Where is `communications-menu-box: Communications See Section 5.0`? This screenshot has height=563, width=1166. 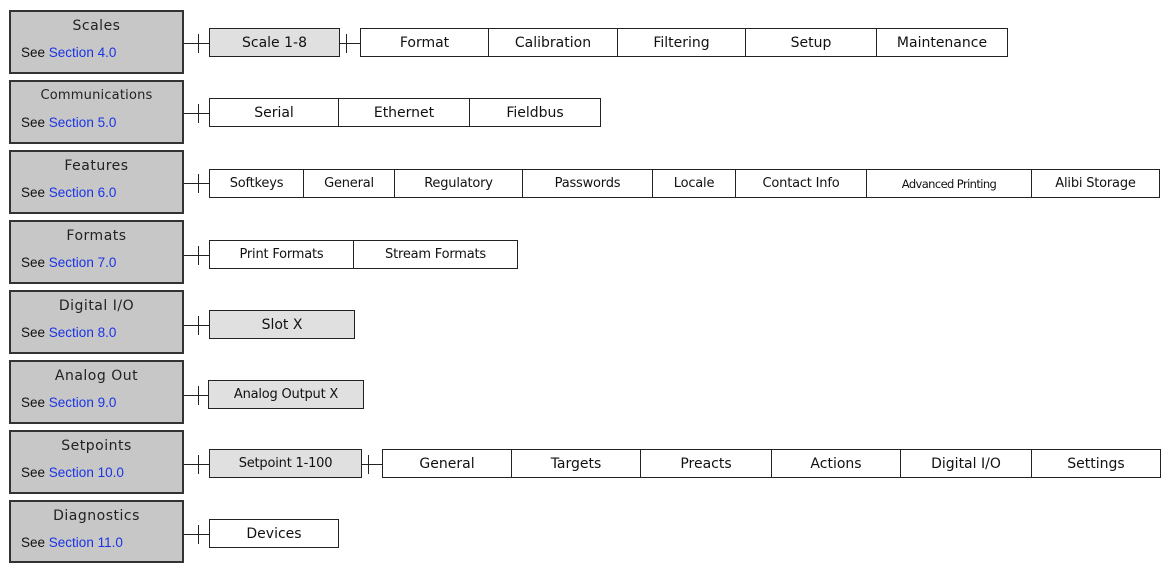
communications-menu-box: Communications See Section 5.0 is located at coordinates (96, 112).